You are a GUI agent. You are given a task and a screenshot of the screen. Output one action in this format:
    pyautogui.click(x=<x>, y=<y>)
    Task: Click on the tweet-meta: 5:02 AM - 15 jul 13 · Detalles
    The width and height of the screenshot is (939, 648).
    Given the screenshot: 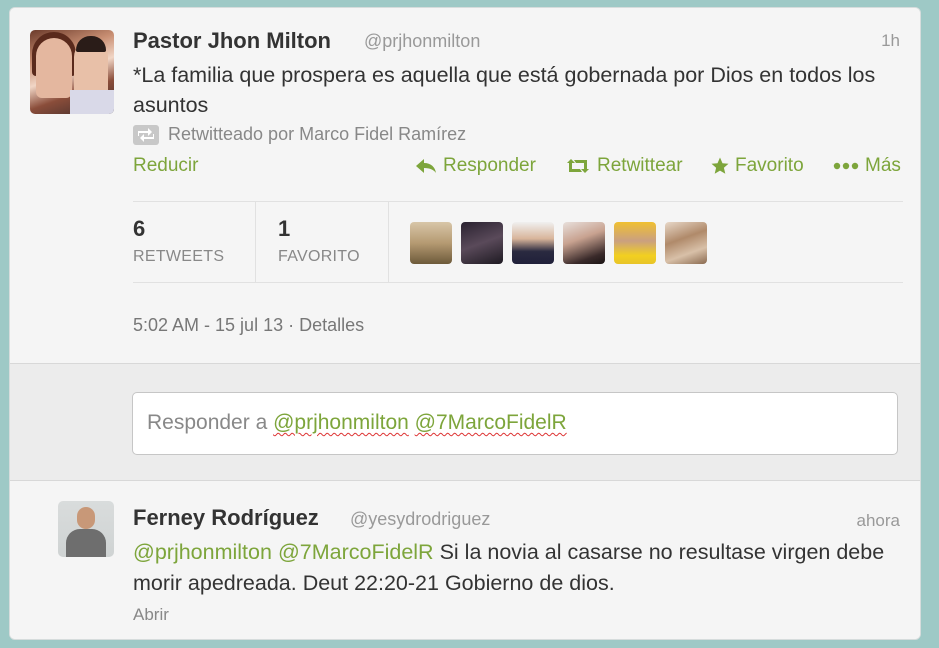 What is the action you would take?
    pyautogui.click(x=249, y=325)
    